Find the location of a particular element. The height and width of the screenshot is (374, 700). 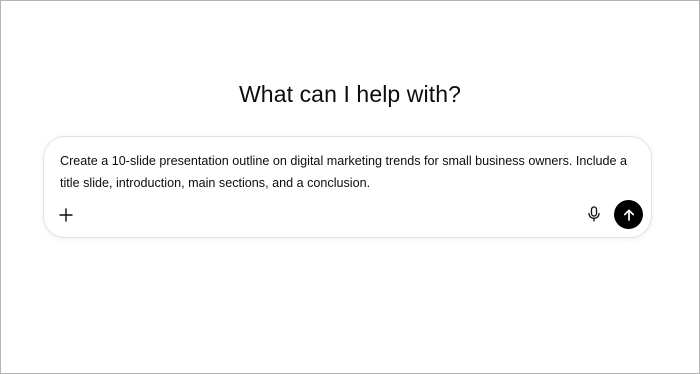

microphone-icon is located at coordinates (594, 214).